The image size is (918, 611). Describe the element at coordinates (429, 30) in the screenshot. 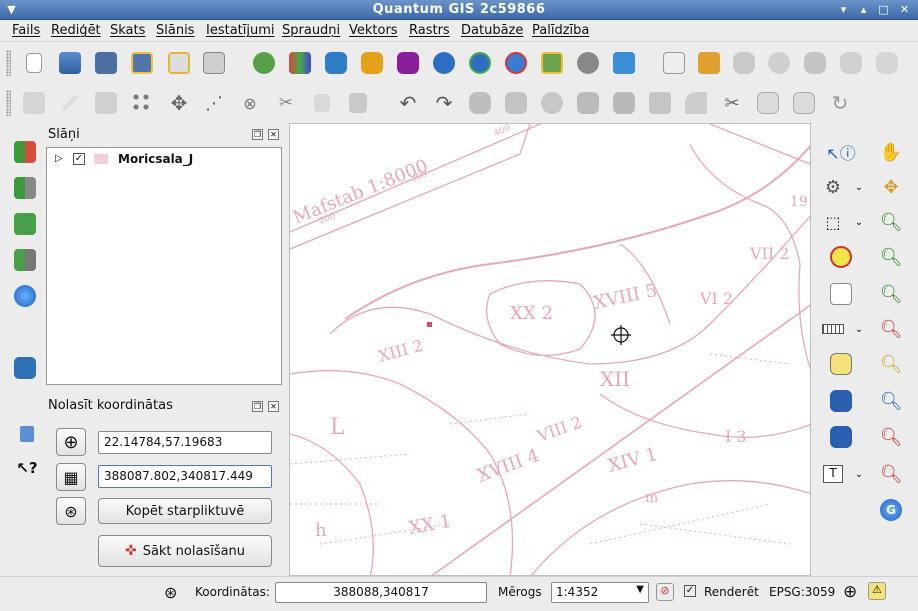

I see `menu-raster: Rastrs` at that location.